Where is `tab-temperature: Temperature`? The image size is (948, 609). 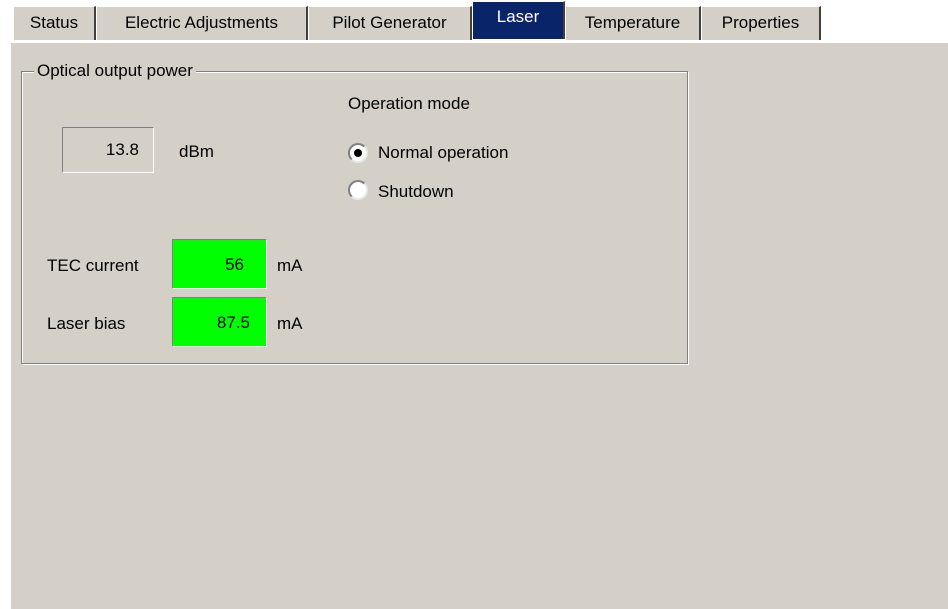 tab-temperature: Temperature is located at coordinates (633, 23).